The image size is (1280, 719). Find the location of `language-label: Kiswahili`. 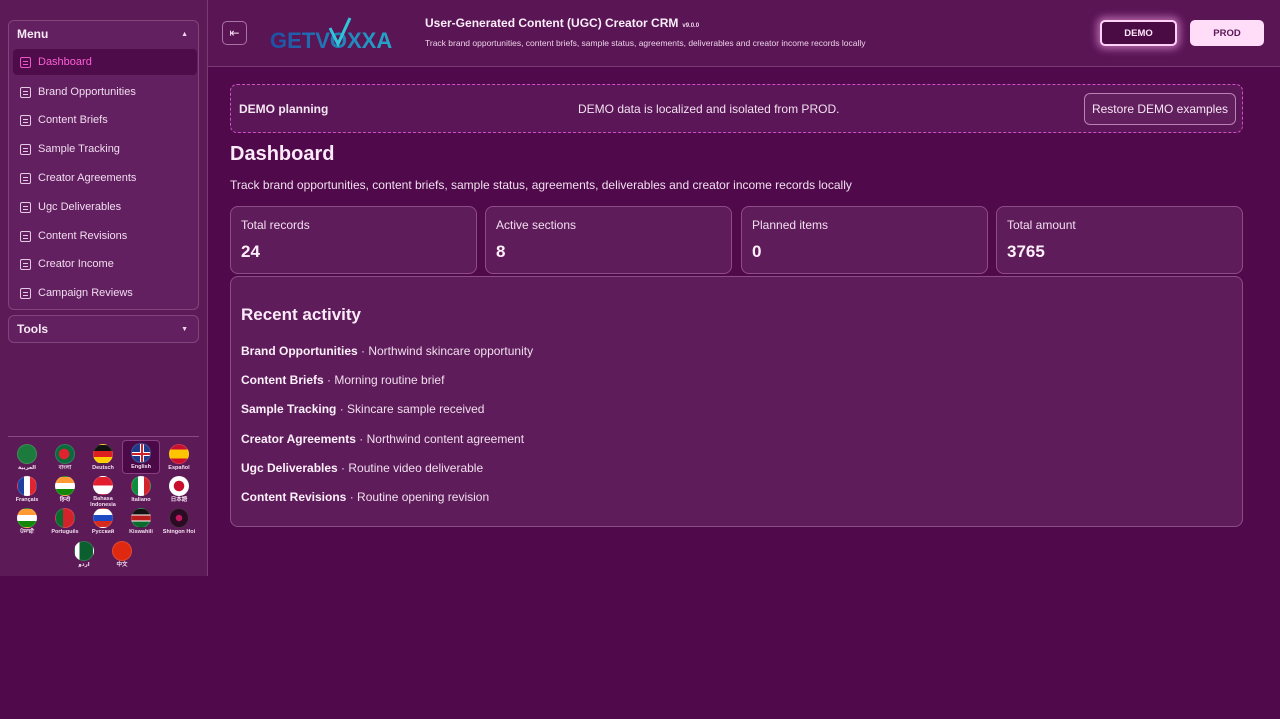

language-label: Kiswahili is located at coordinates (141, 532).